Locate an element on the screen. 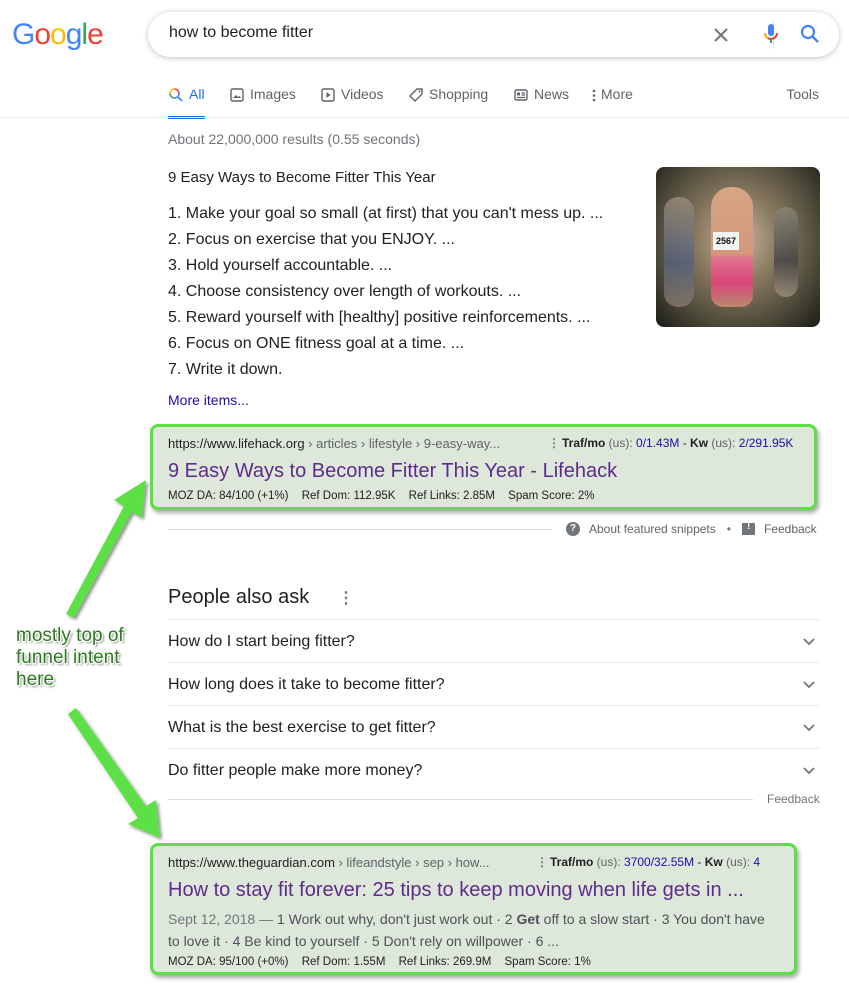 Image resolution: width=849 pixels, height=994 pixels. result-stats: About 22,000,000 results (0.55 seconds) is located at coordinates (294, 139).